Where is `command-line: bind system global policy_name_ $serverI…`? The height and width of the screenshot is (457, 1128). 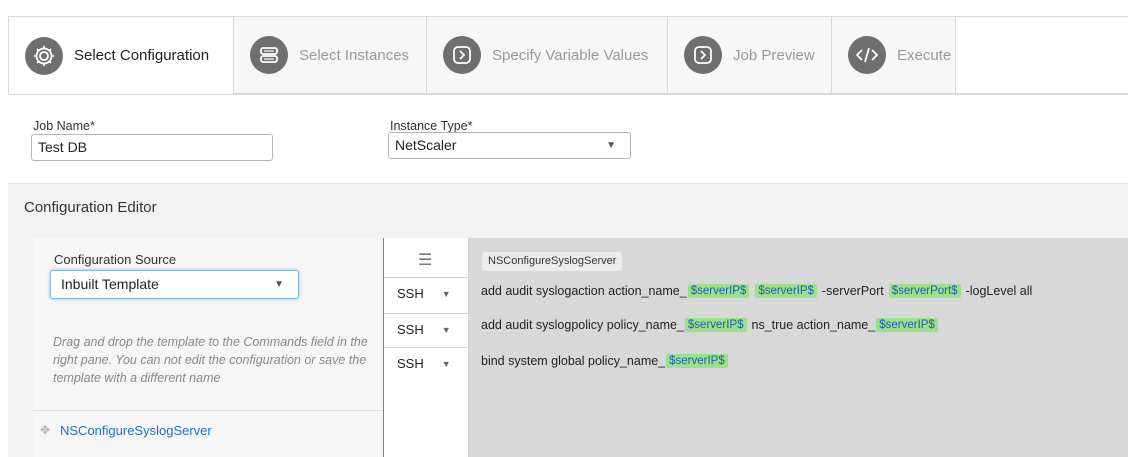
command-line: bind system global policy_name_ $serverI… is located at coordinates (605, 361).